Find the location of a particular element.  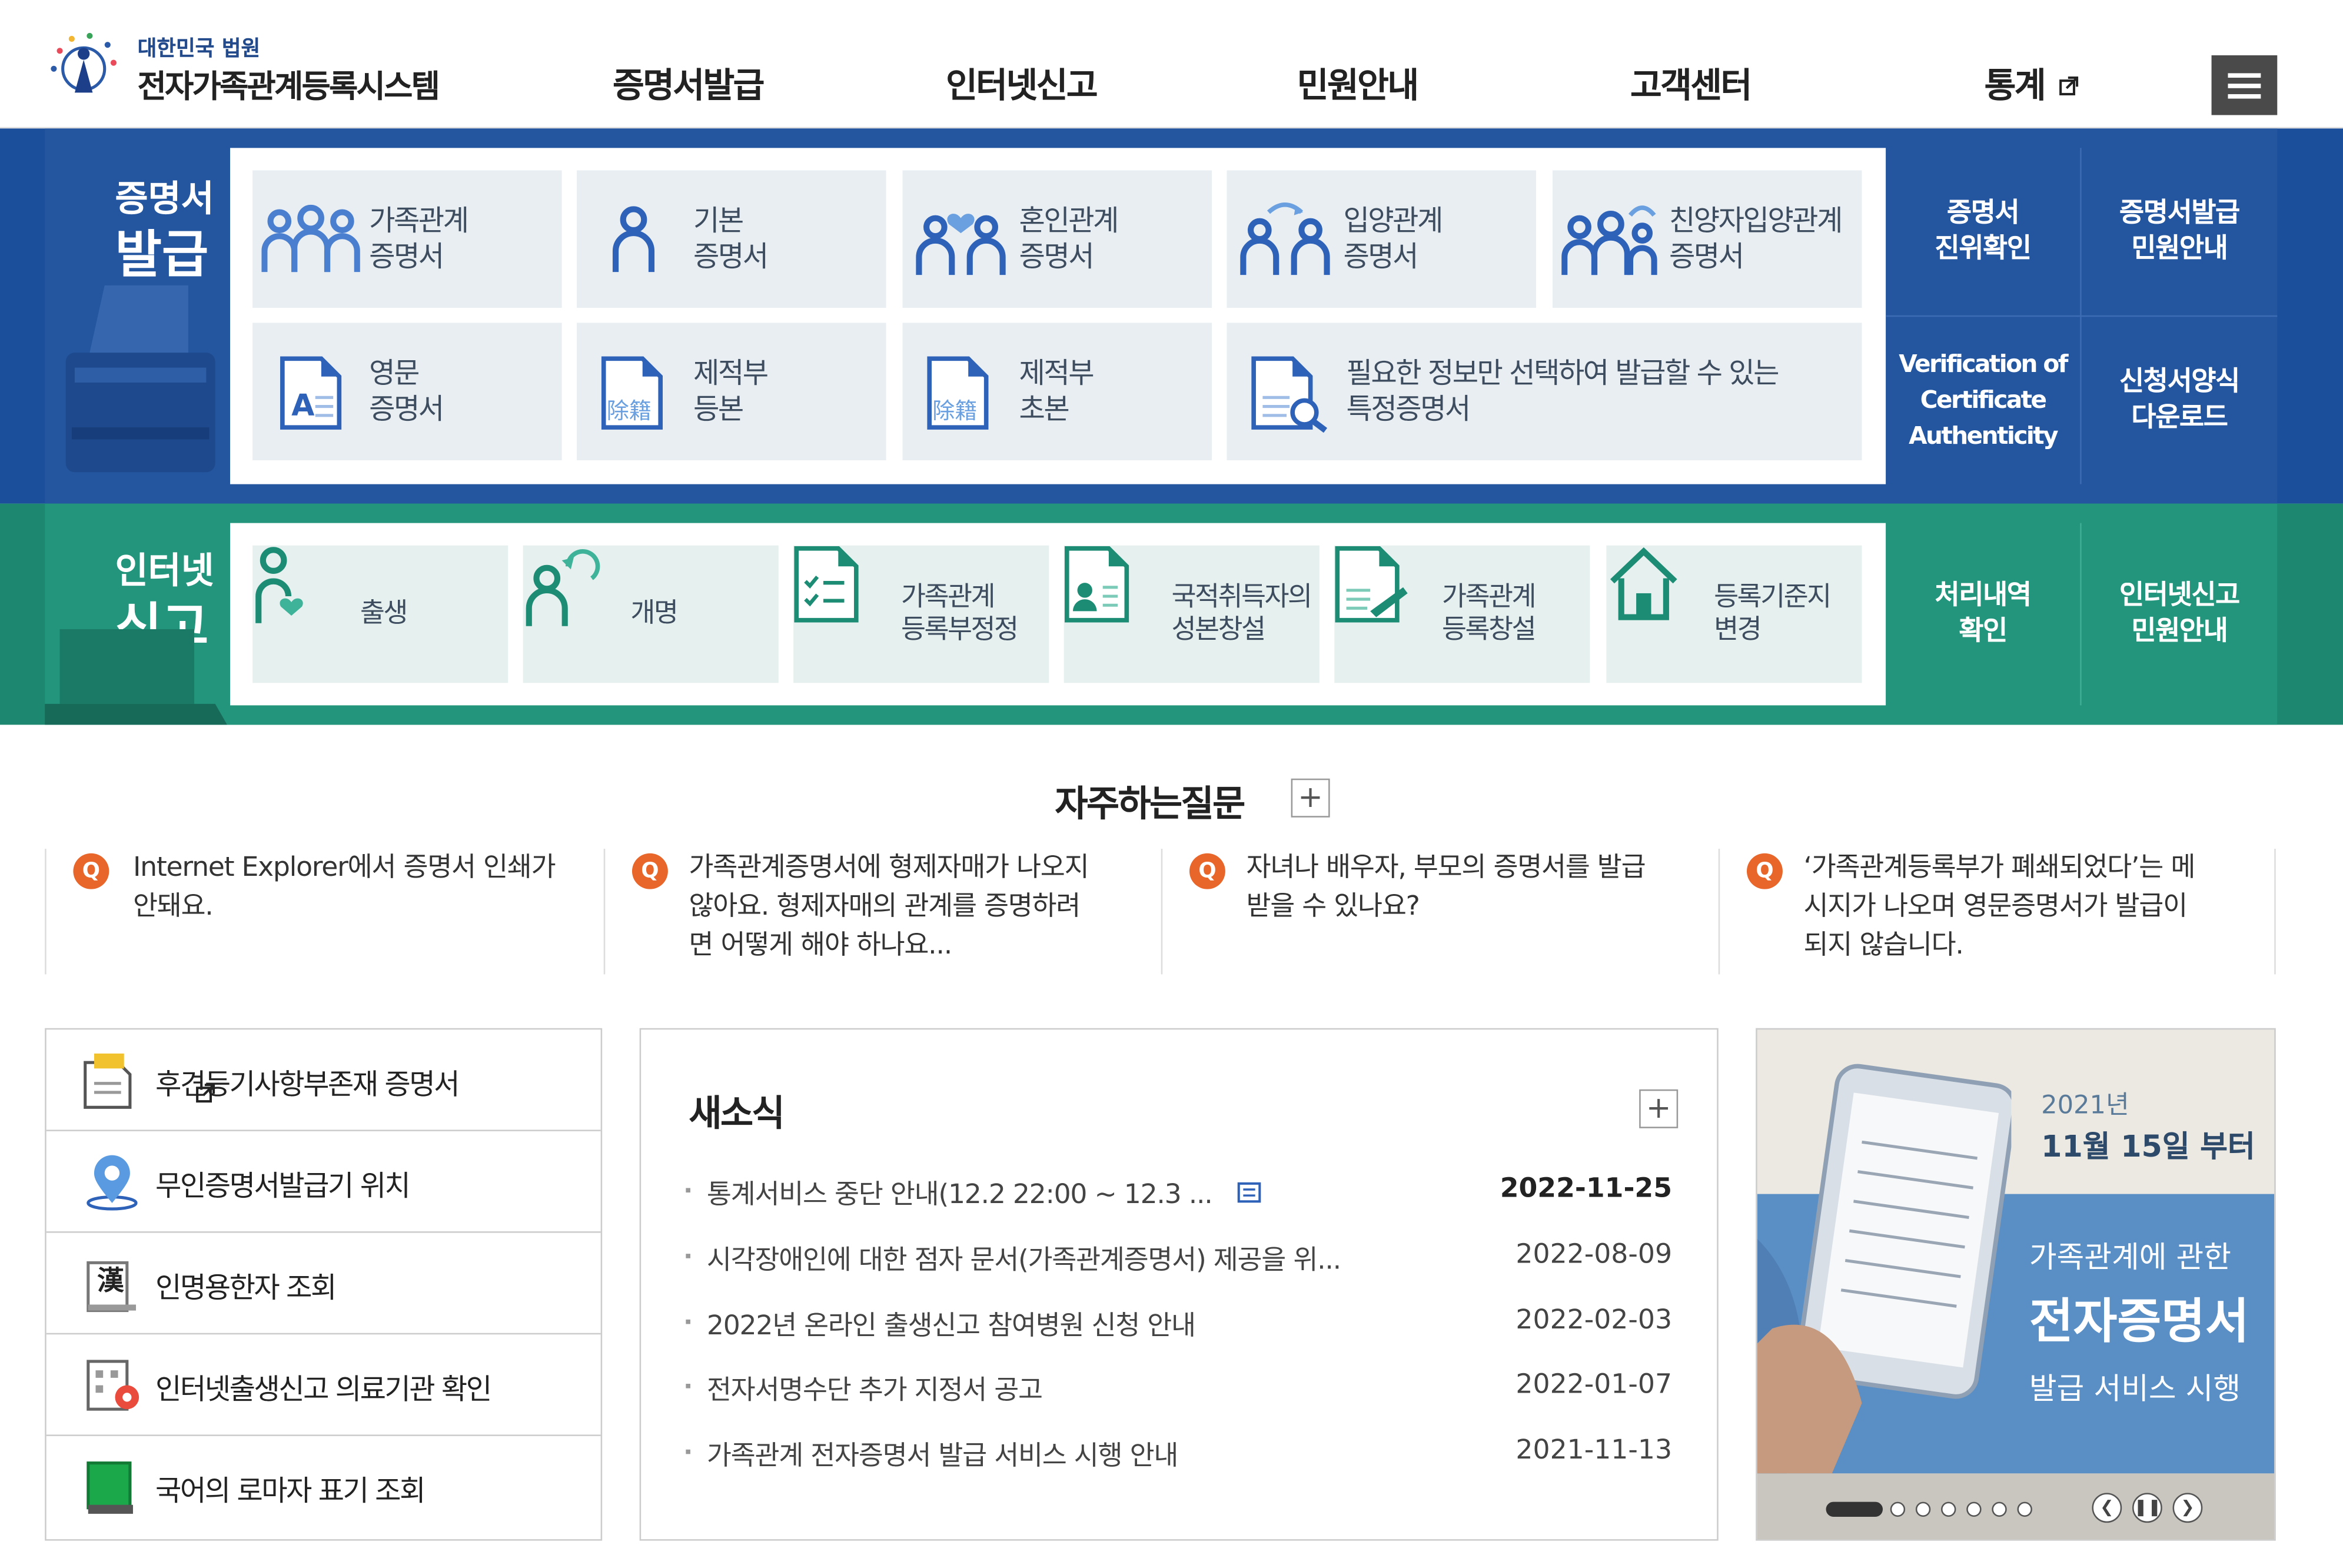

pause-icon: ❚❚ is located at coordinates (2147, 1508).